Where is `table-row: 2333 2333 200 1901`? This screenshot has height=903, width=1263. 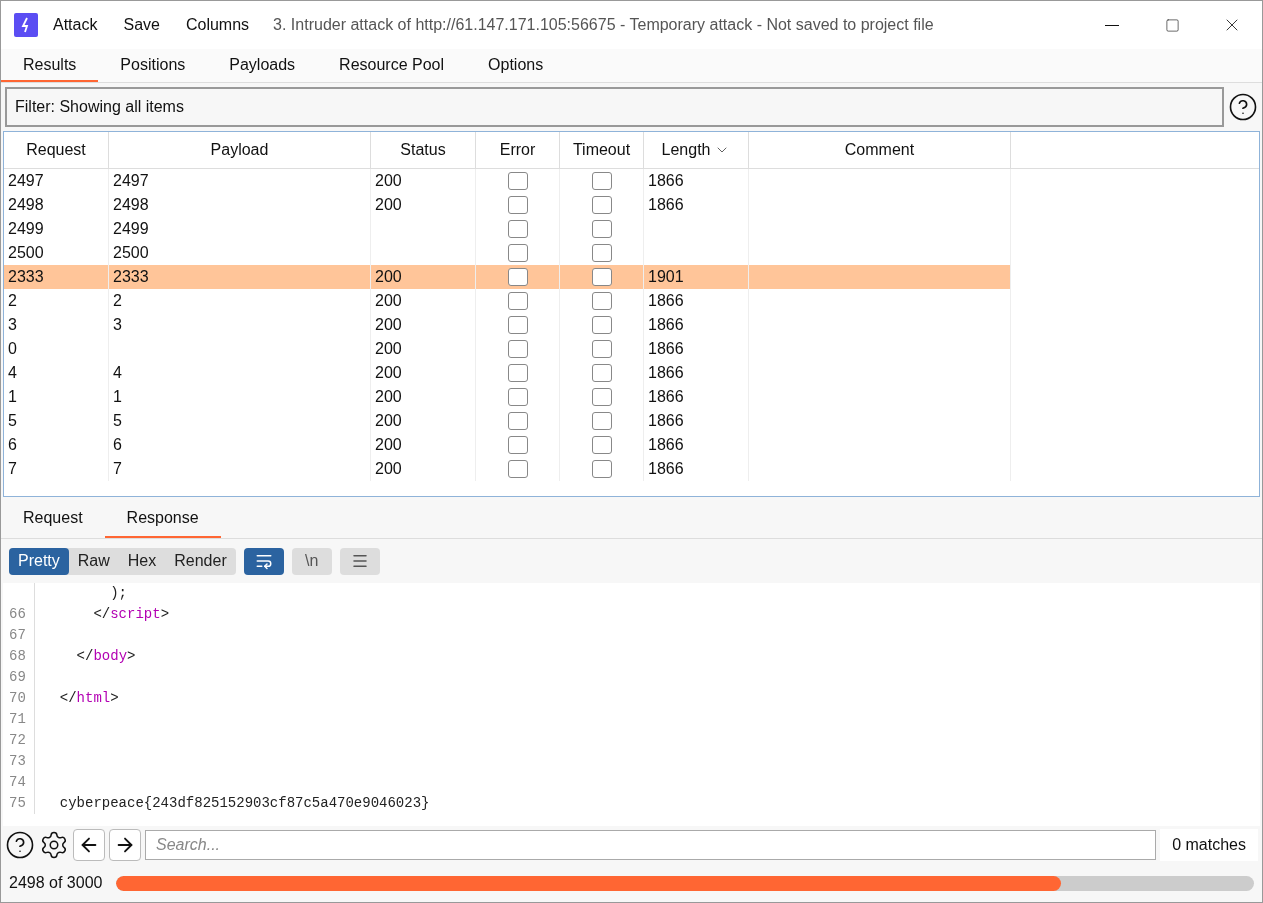
table-row: 2333 2333 200 1901 is located at coordinates (507, 277).